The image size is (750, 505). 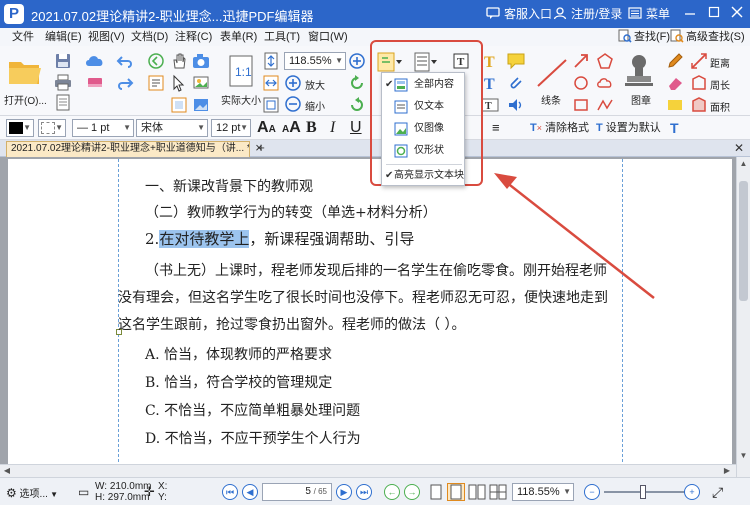 What do you see at coordinates (581, 105) in the screenshot?
I see `rectangle-tool-icon` at bounding box center [581, 105].